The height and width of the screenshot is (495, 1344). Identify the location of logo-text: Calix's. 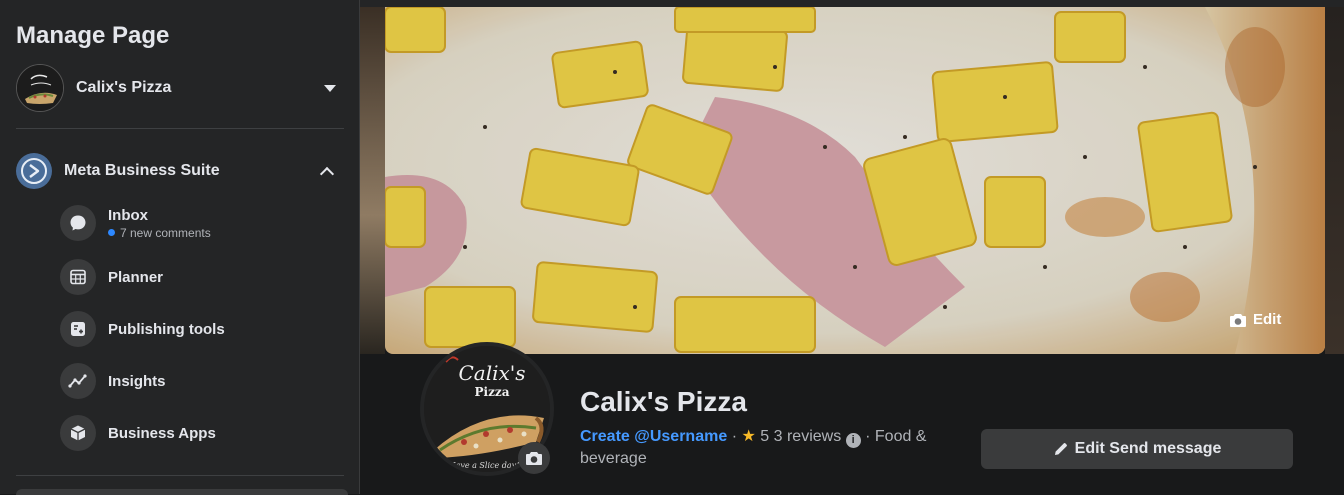
(491, 373).